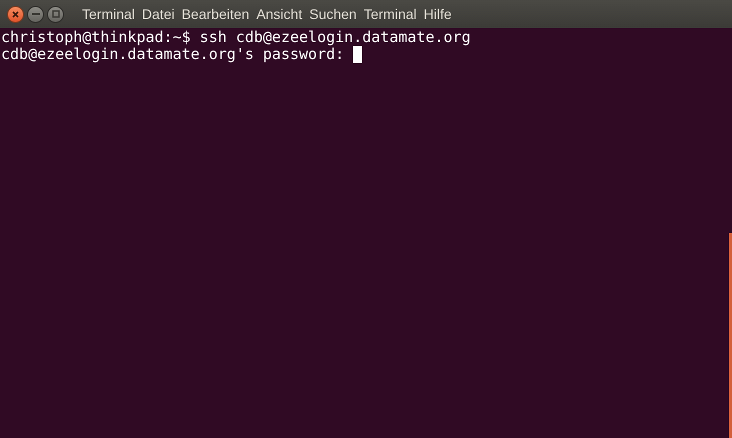 Image resolution: width=732 pixels, height=438 pixels. I want to click on menu-item: Hilfe, so click(437, 14).